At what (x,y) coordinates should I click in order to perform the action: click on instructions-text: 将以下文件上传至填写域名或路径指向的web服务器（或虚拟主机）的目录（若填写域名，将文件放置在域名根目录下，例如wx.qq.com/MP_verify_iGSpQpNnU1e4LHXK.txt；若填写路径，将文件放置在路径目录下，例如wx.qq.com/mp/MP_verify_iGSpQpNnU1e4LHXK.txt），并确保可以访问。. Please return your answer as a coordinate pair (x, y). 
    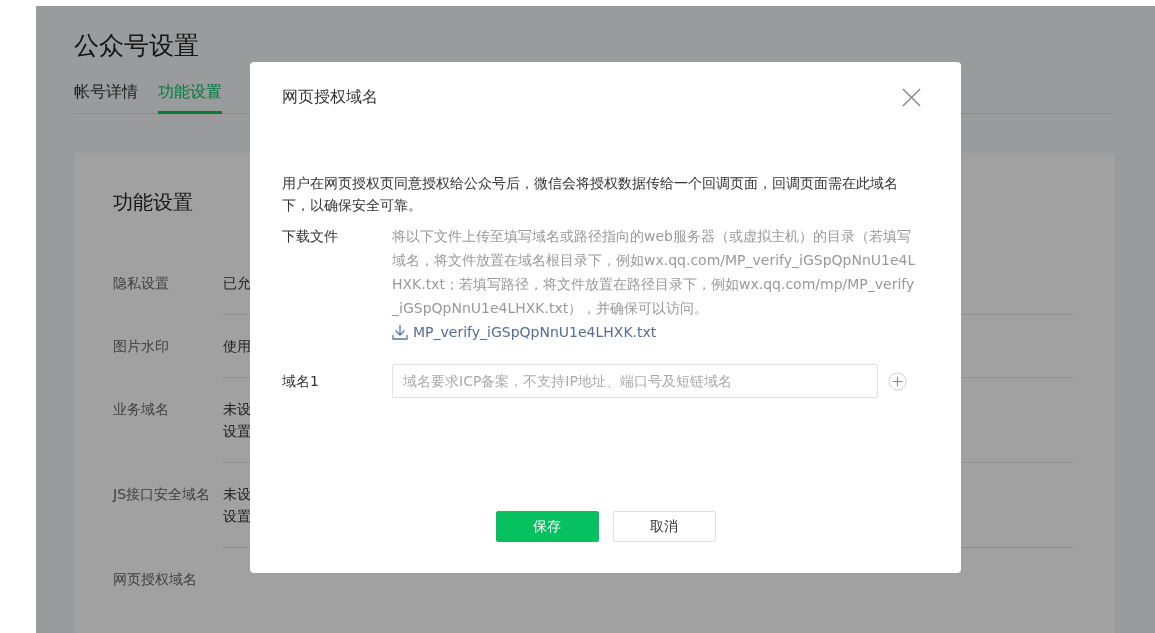
    Looking at the image, I should click on (654, 272).